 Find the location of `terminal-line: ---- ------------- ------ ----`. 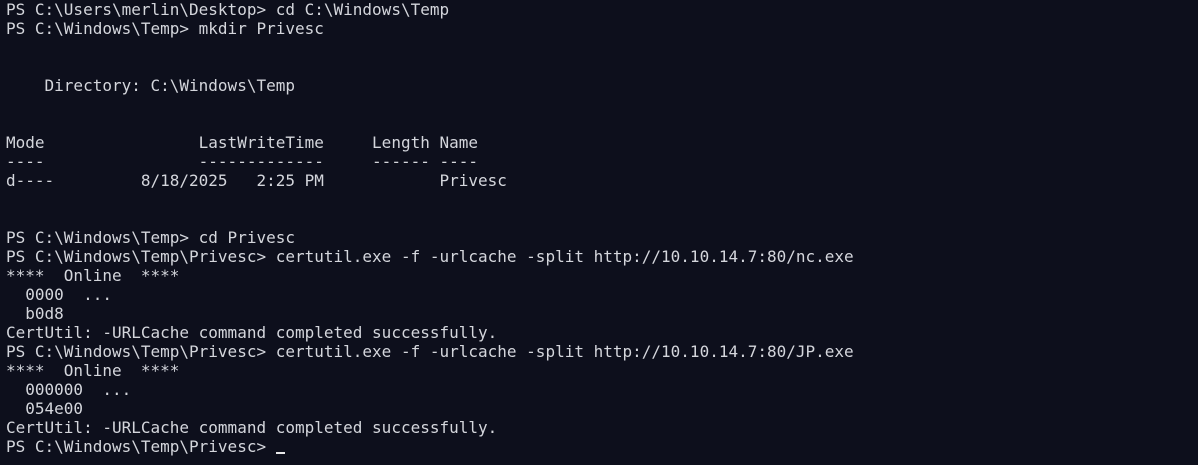

terminal-line: ---- ------------- ------ ---- is located at coordinates (242, 161).